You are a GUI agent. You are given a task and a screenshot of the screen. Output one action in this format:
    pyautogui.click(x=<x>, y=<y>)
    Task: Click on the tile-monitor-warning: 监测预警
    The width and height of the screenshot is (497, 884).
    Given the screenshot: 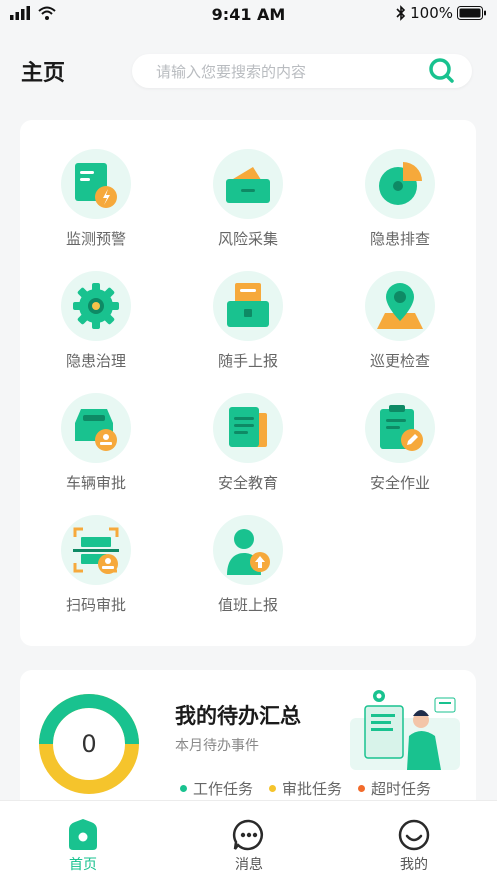 What is the action you would take?
    pyautogui.click(x=96, y=184)
    